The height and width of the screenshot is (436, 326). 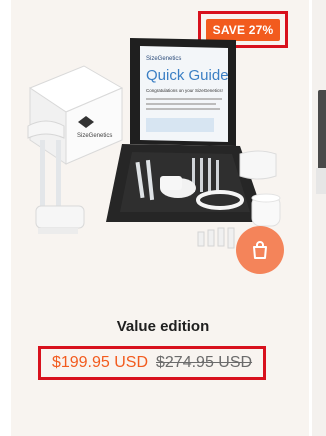 I want to click on next-product-card-peek, so click(x=319, y=218).